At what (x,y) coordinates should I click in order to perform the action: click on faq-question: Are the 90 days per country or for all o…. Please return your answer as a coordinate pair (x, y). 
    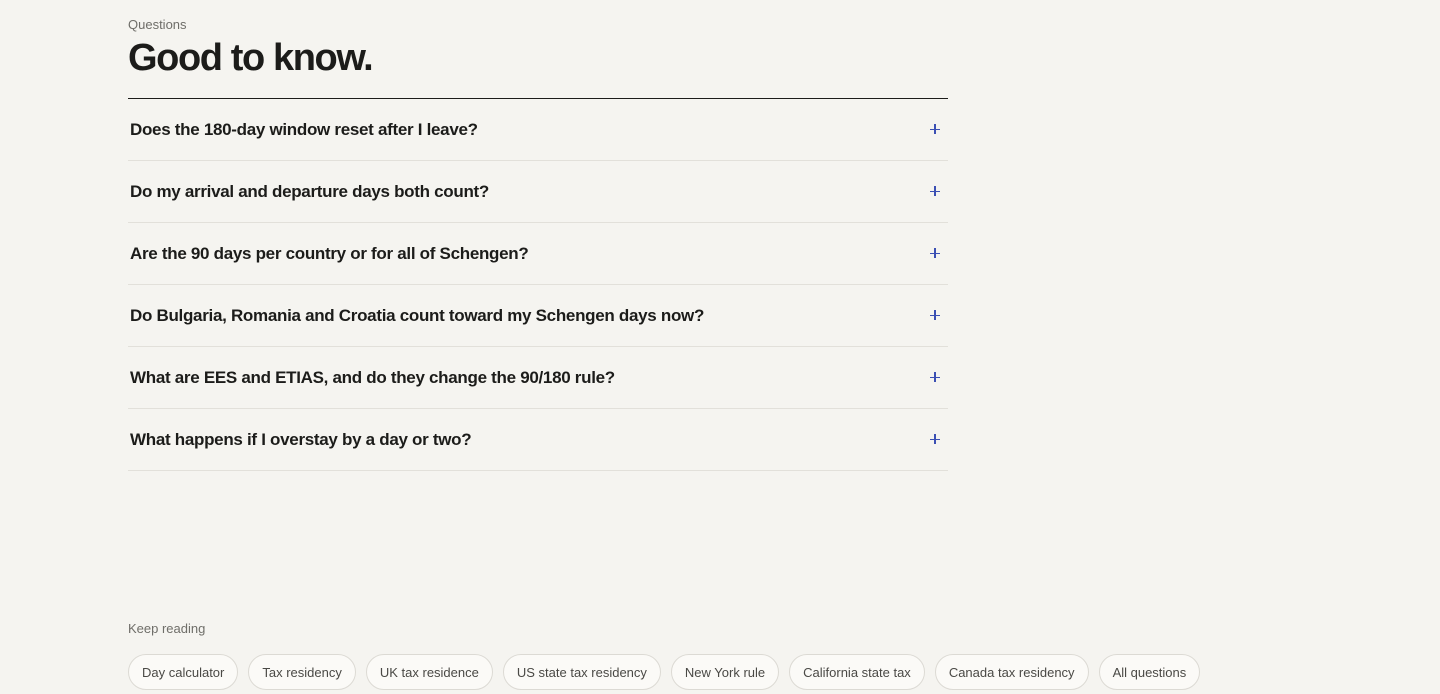
    Looking at the image, I should click on (329, 253).